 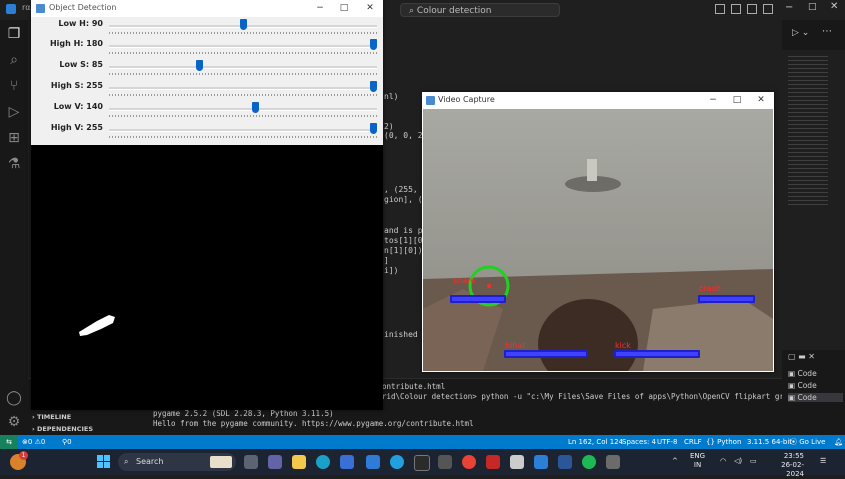 I want to click on high-s-slider, so click(x=373, y=86).